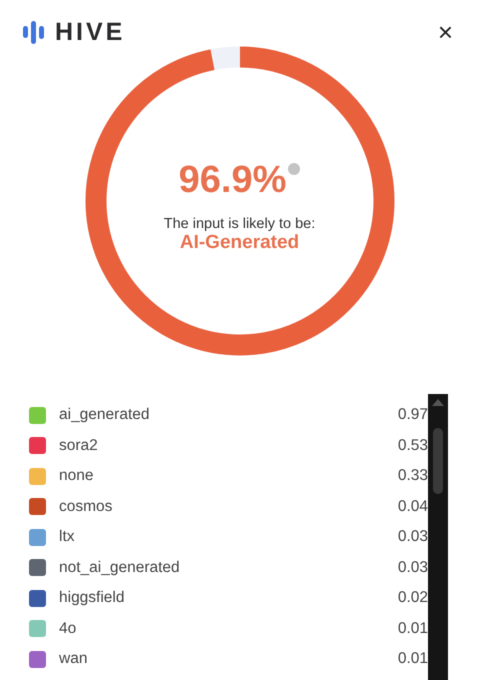 The image size is (479, 680). I want to click on score-percent: 96.9%, so click(232, 180).